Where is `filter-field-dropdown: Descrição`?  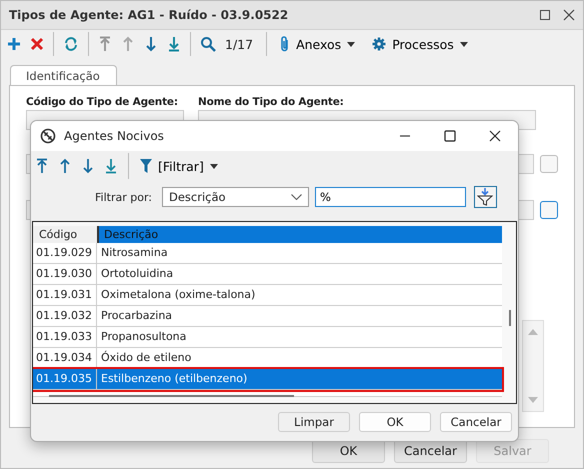
filter-field-dropdown: Descrição is located at coordinates (235, 197).